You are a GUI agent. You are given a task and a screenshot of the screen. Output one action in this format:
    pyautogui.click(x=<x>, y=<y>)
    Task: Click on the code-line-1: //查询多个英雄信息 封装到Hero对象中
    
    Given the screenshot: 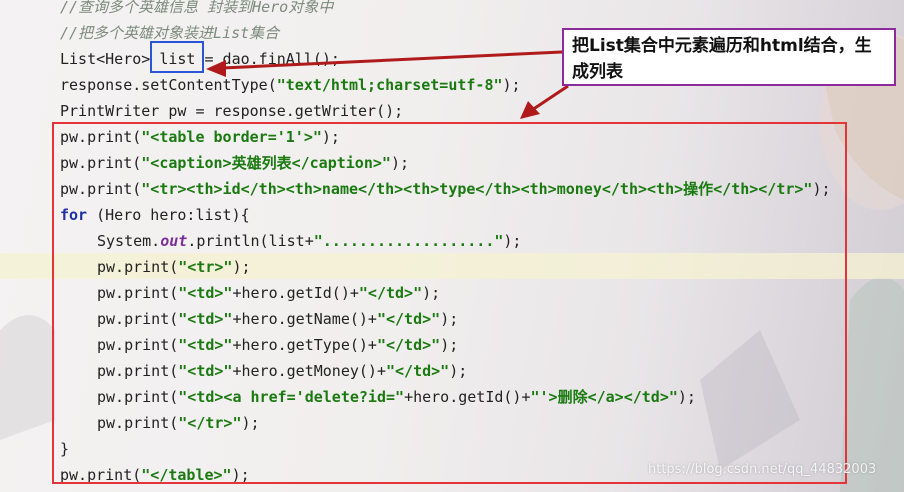 What is the action you would take?
    pyautogui.click(x=196, y=10)
    